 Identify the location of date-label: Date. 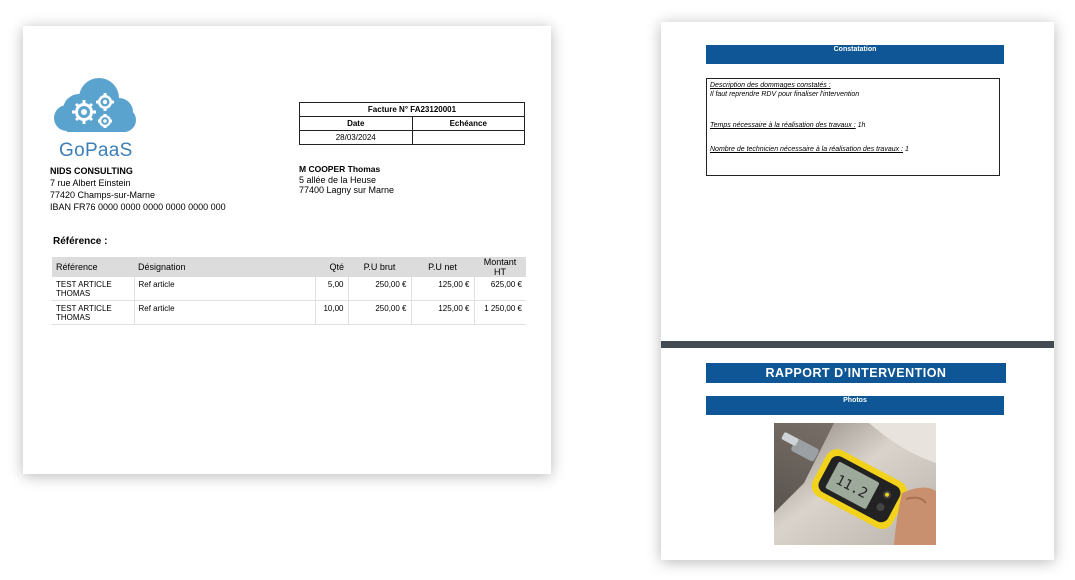
(356, 123).